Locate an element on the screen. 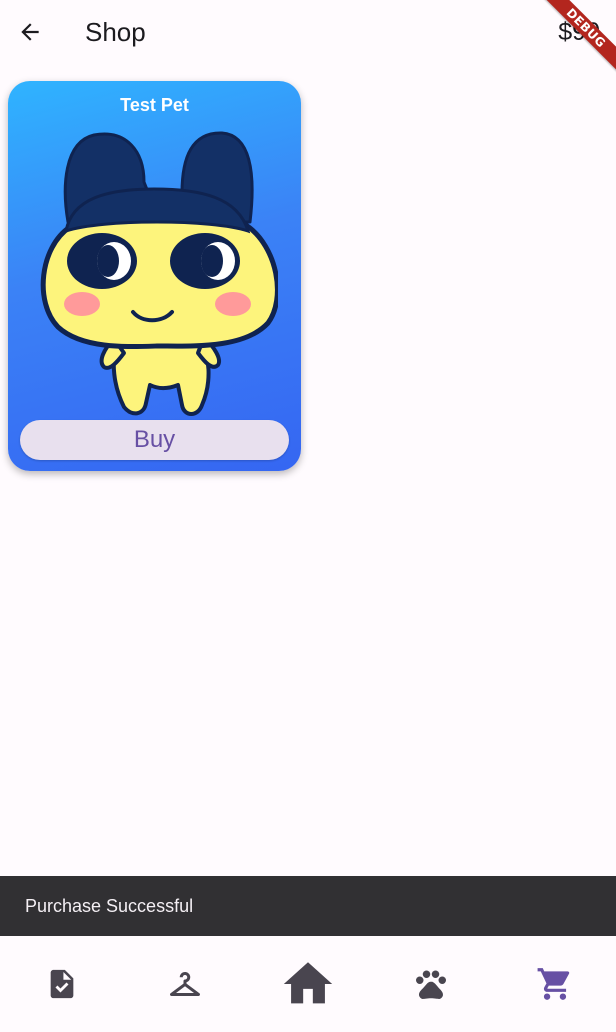 This screenshot has width=616, height=1032. nav-item-wardrobe is located at coordinates (184, 984).